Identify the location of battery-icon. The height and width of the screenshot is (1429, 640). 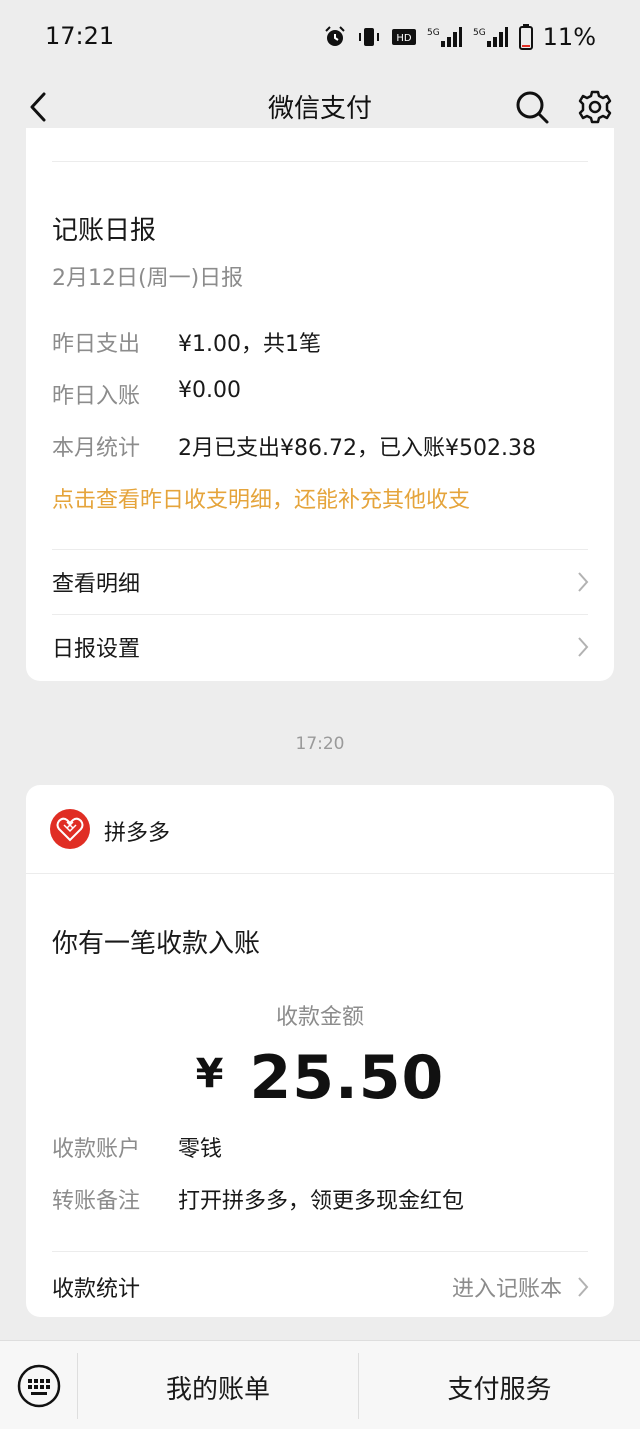
(525, 37).